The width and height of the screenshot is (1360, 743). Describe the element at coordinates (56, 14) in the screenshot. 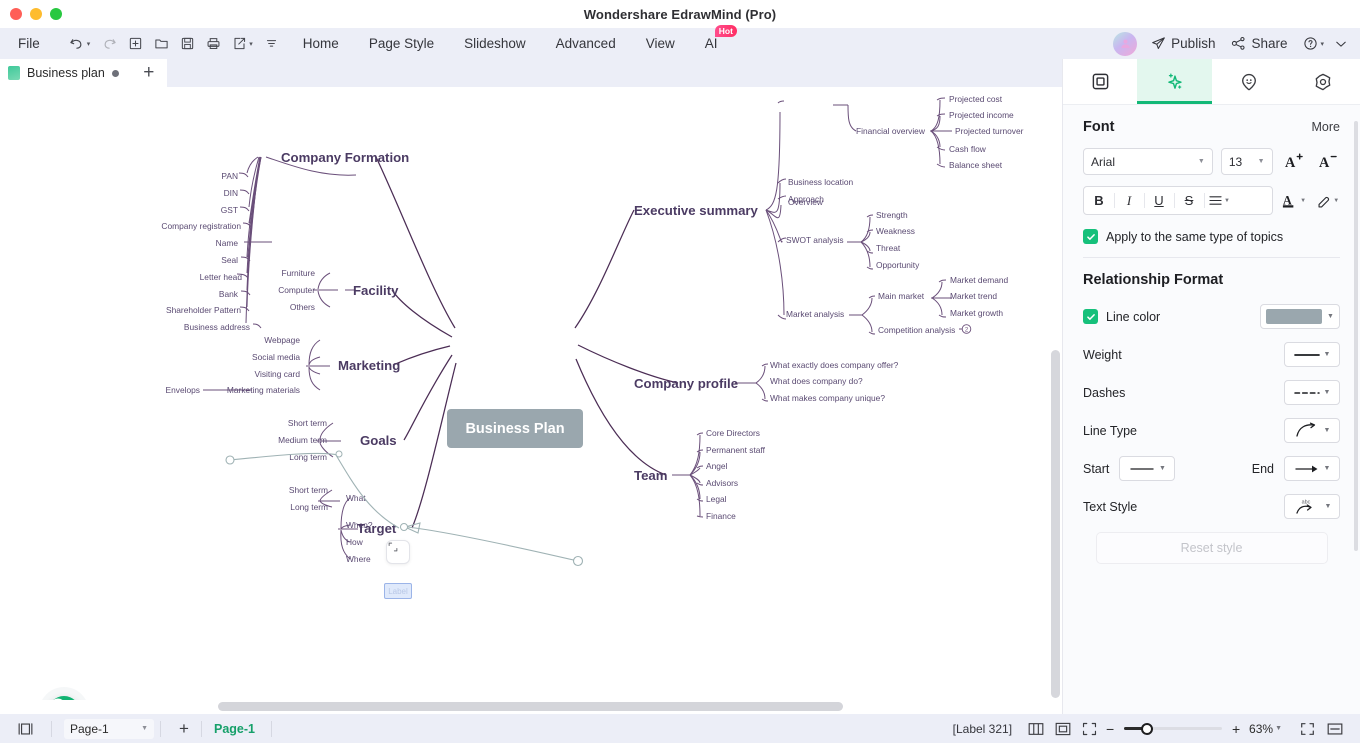

I see `maximize-window-button` at that location.